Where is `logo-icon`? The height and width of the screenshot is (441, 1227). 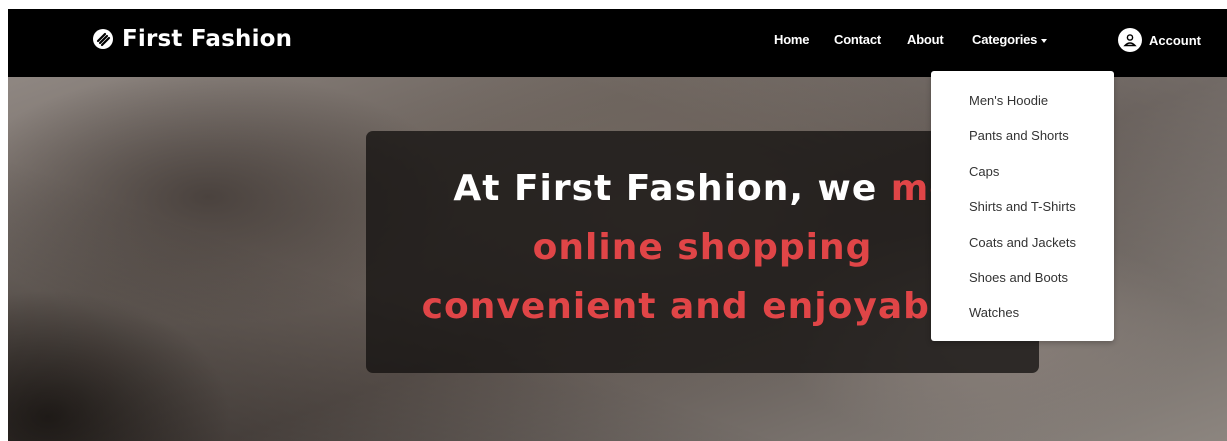 logo-icon is located at coordinates (103, 39).